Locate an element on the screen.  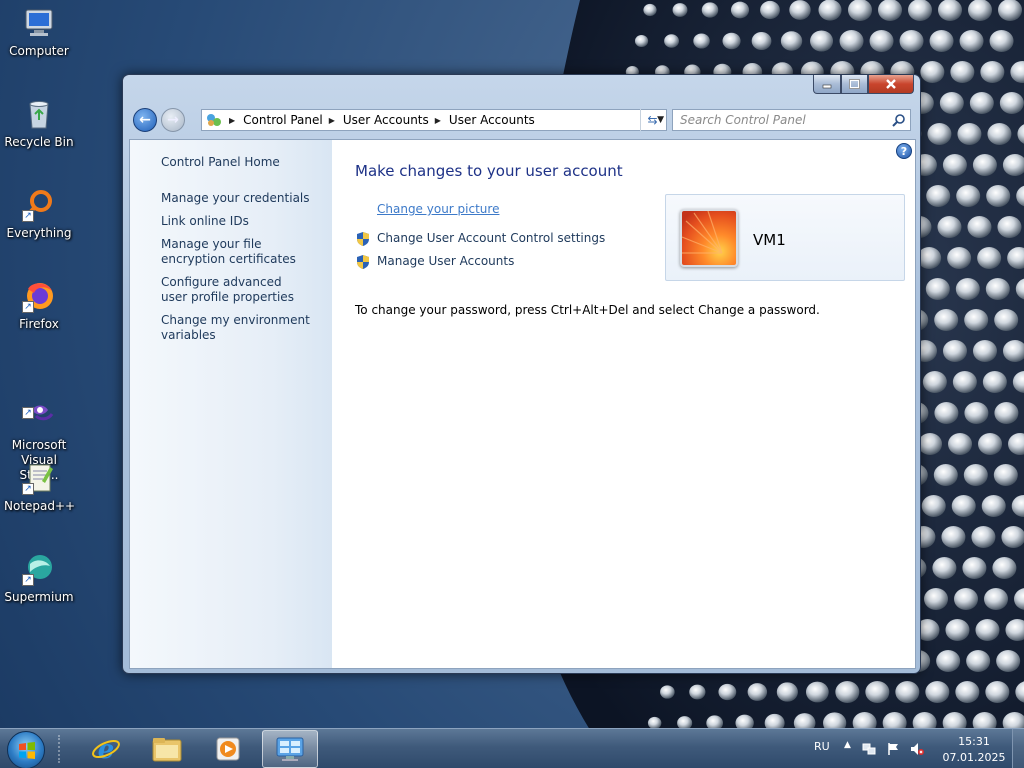
desktop-icon-recycle-bin: Recycle Bin is located at coordinates (39, 123).